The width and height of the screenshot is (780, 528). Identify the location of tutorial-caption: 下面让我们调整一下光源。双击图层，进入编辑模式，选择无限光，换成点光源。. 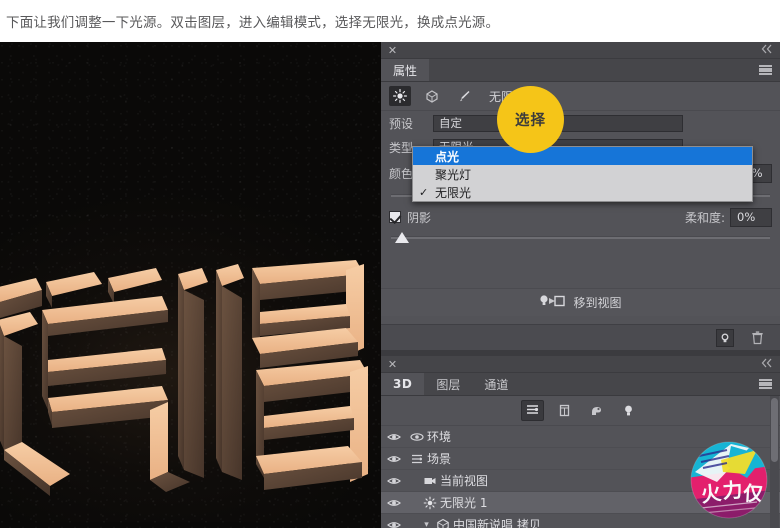
(390, 21).